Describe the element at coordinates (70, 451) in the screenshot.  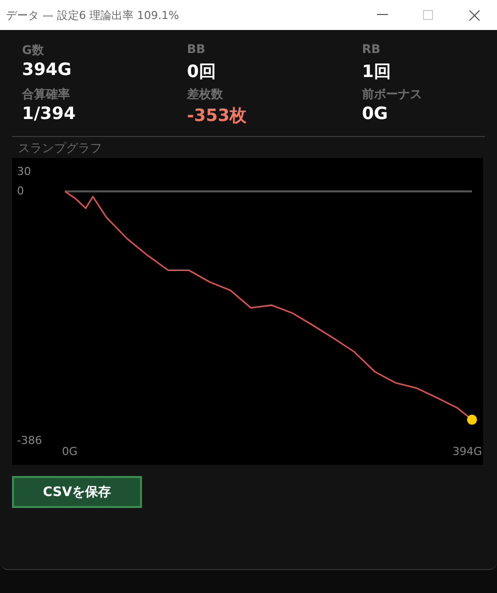
I see `x-tick-label: 0G` at that location.